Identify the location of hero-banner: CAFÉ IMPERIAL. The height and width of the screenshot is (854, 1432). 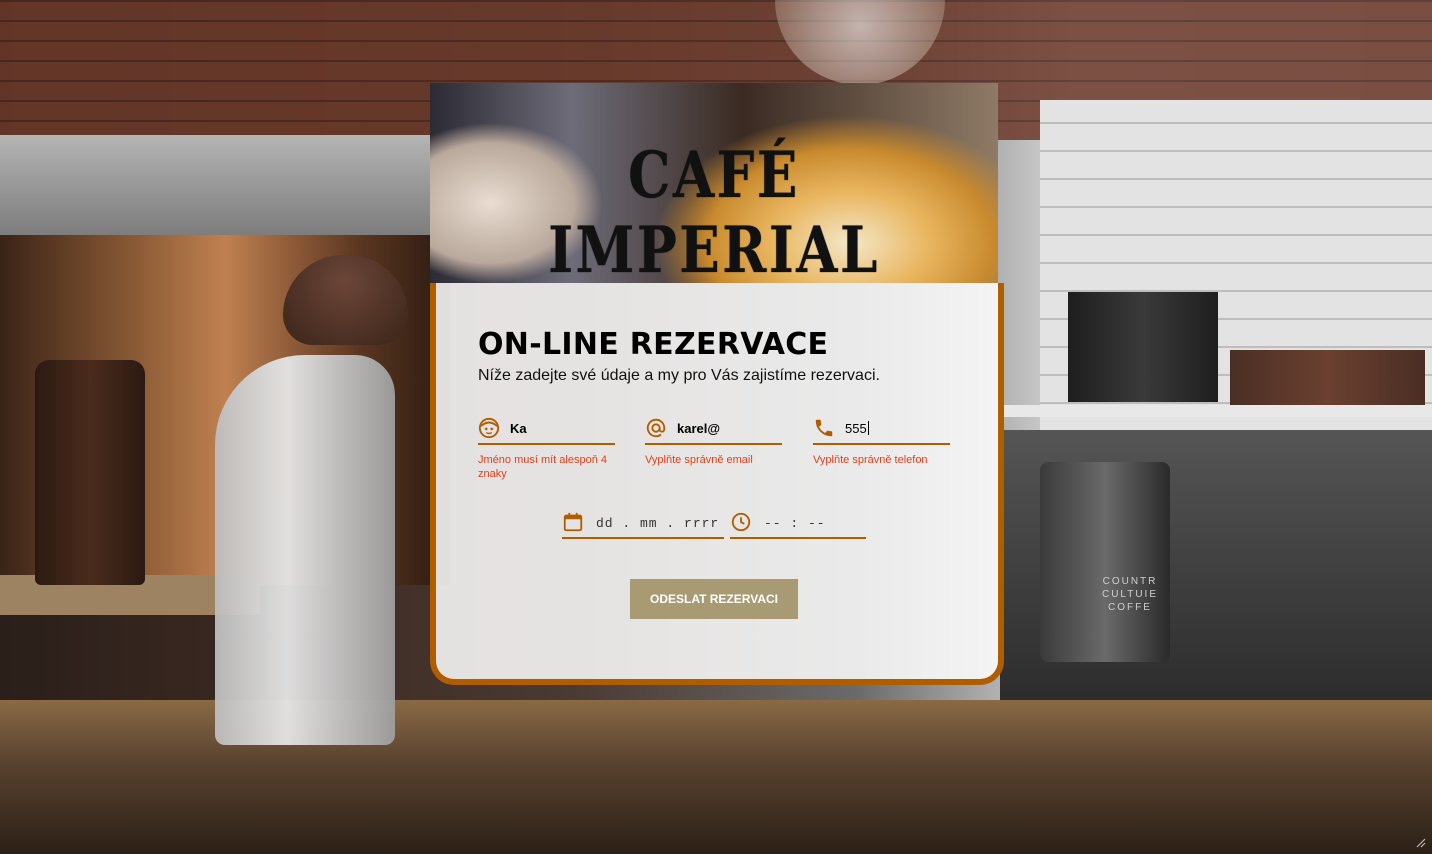
(714, 183).